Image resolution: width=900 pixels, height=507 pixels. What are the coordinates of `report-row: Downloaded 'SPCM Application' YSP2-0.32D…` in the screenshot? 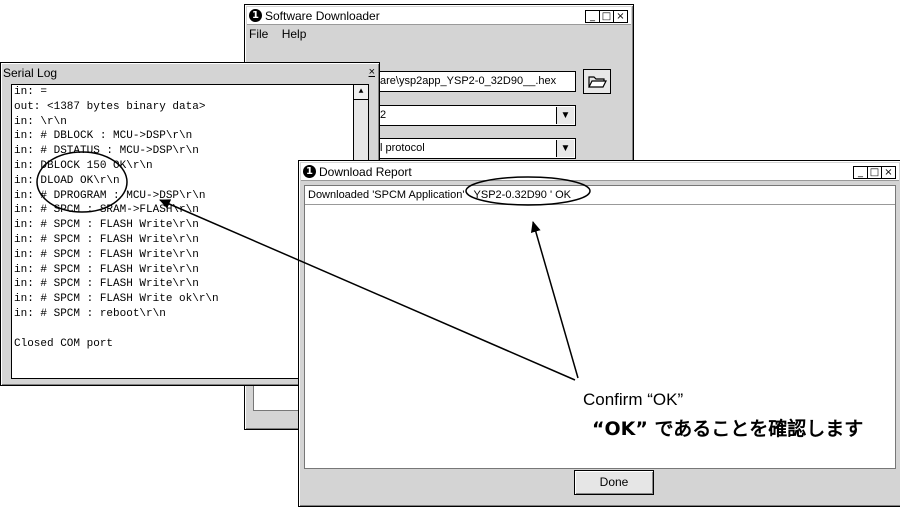 It's located at (600, 195).